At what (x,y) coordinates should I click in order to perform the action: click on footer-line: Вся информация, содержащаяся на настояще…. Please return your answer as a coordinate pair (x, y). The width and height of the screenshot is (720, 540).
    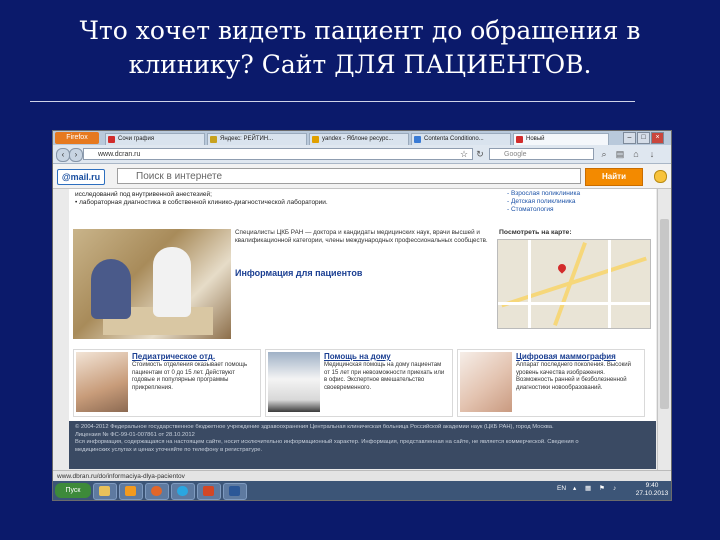
    Looking at the image, I should click on (327, 442).